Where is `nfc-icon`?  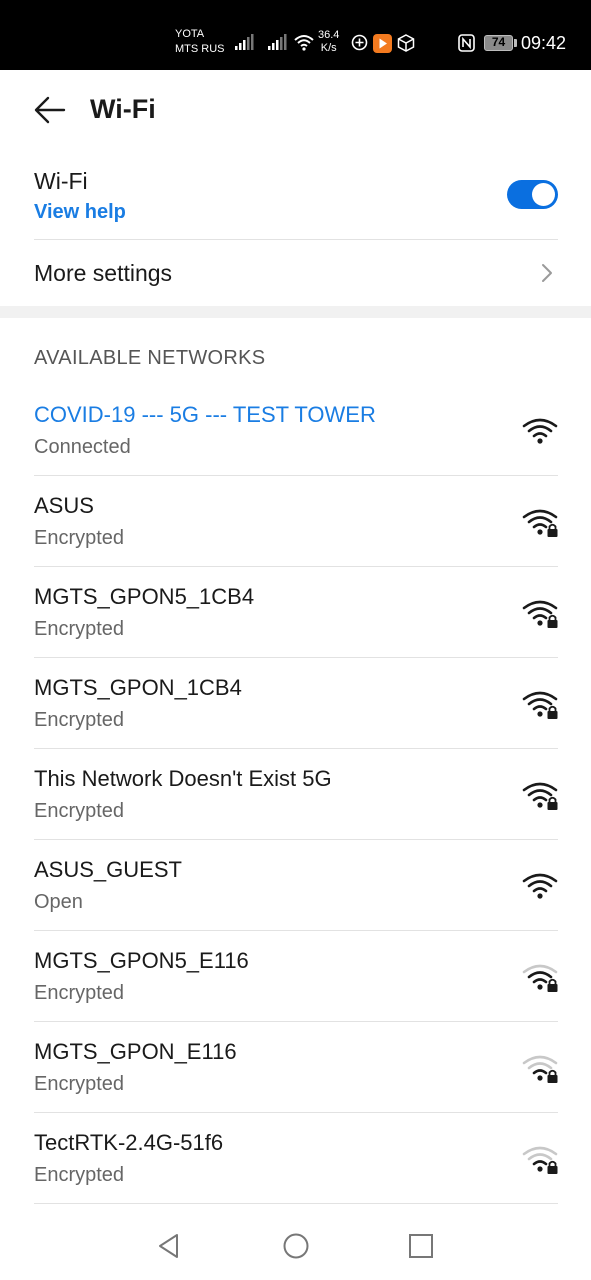 nfc-icon is located at coordinates (466, 43).